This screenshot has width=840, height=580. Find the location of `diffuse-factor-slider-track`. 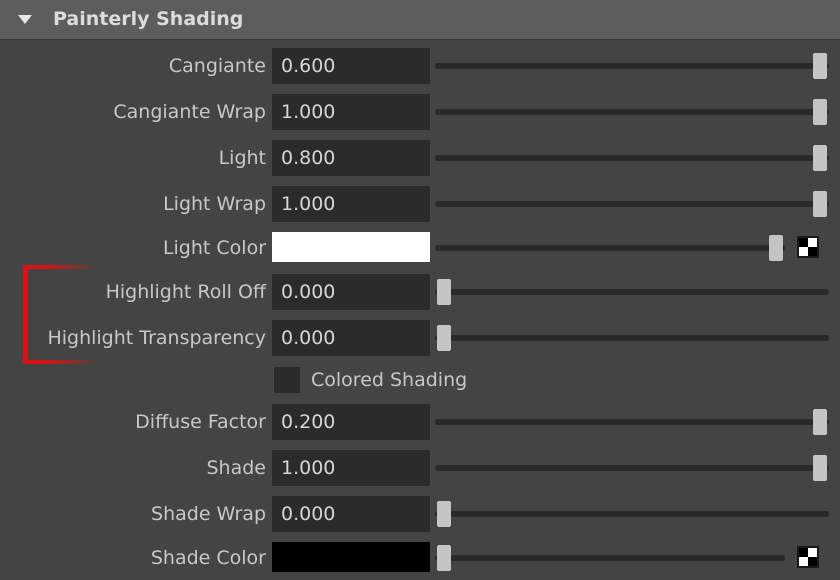

diffuse-factor-slider-track is located at coordinates (632, 422).